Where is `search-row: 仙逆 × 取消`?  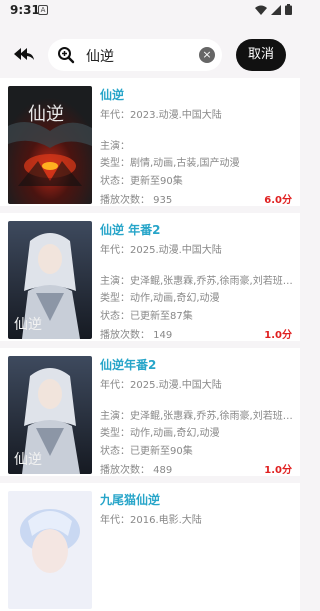 search-row: 仙逆 × 取消 is located at coordinates (150, 55).